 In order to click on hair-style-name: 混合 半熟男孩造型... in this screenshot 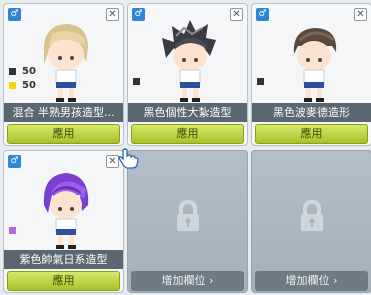, I will do `click(63, 112)`.